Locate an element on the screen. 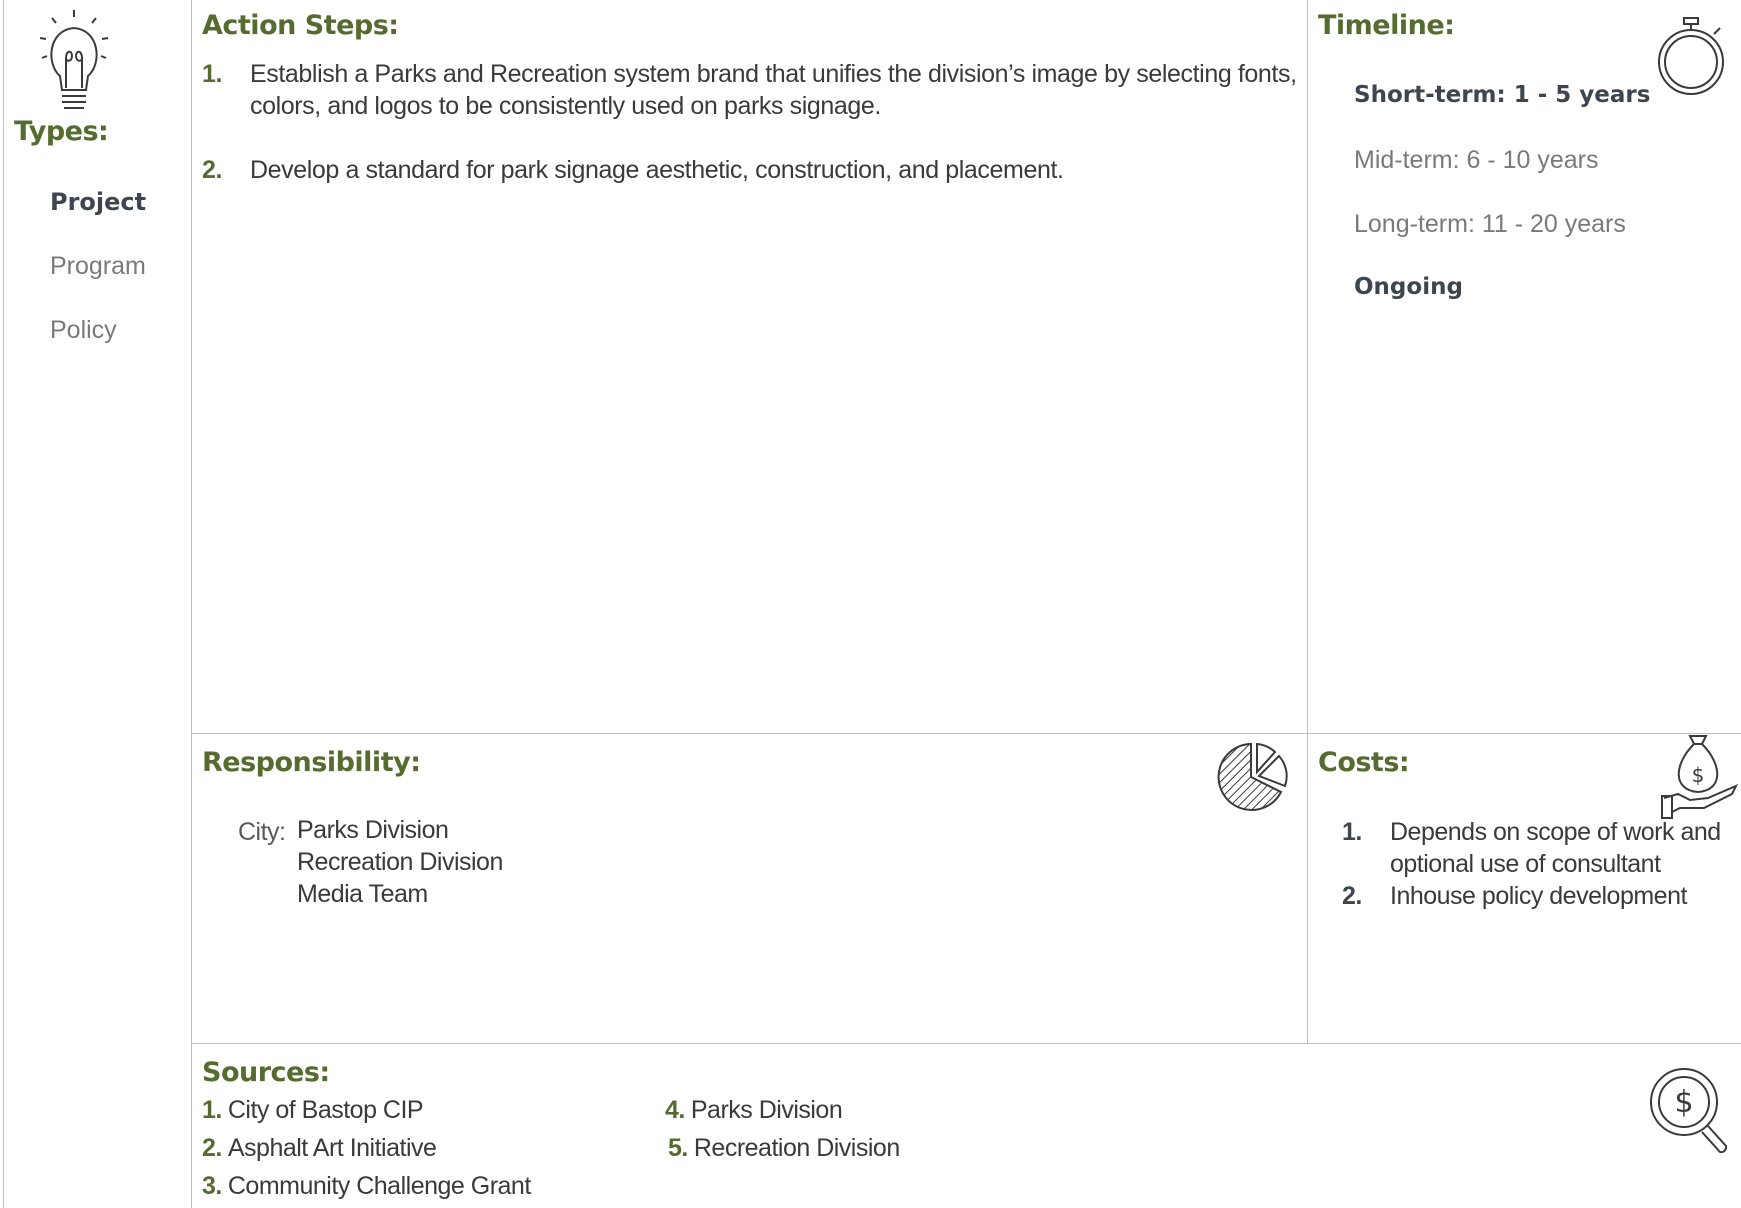  timeline-short-term: Short-term: 1 - 5 years is located at coordinates (1502, 95).